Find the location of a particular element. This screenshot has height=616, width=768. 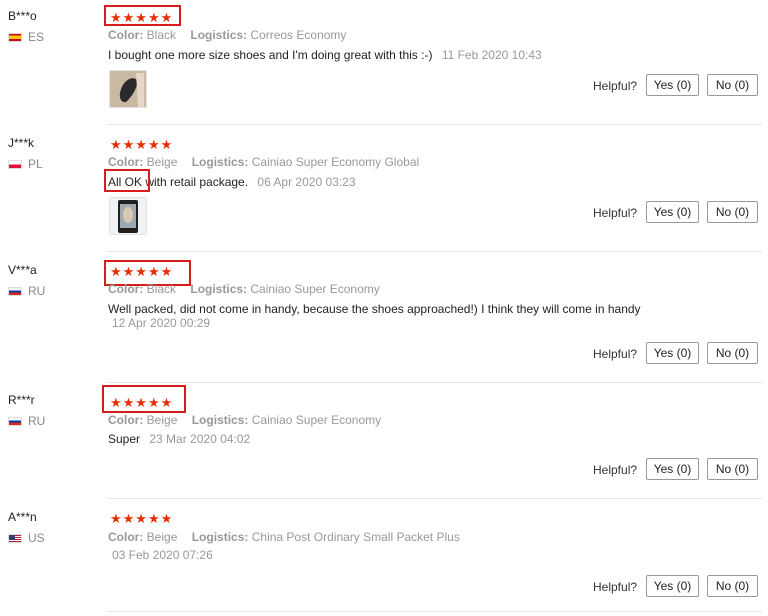

review-date: 12 Apr 2020 00:29 is located at coordinates (161, 323).